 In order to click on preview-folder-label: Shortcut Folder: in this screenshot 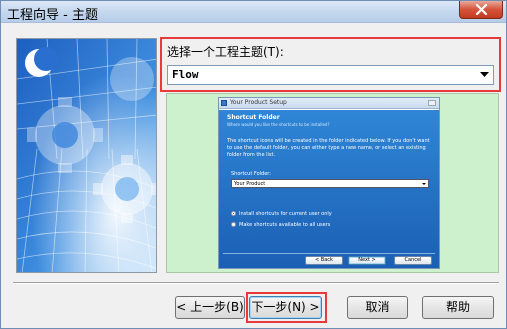, I will do `click(251, 174)`.